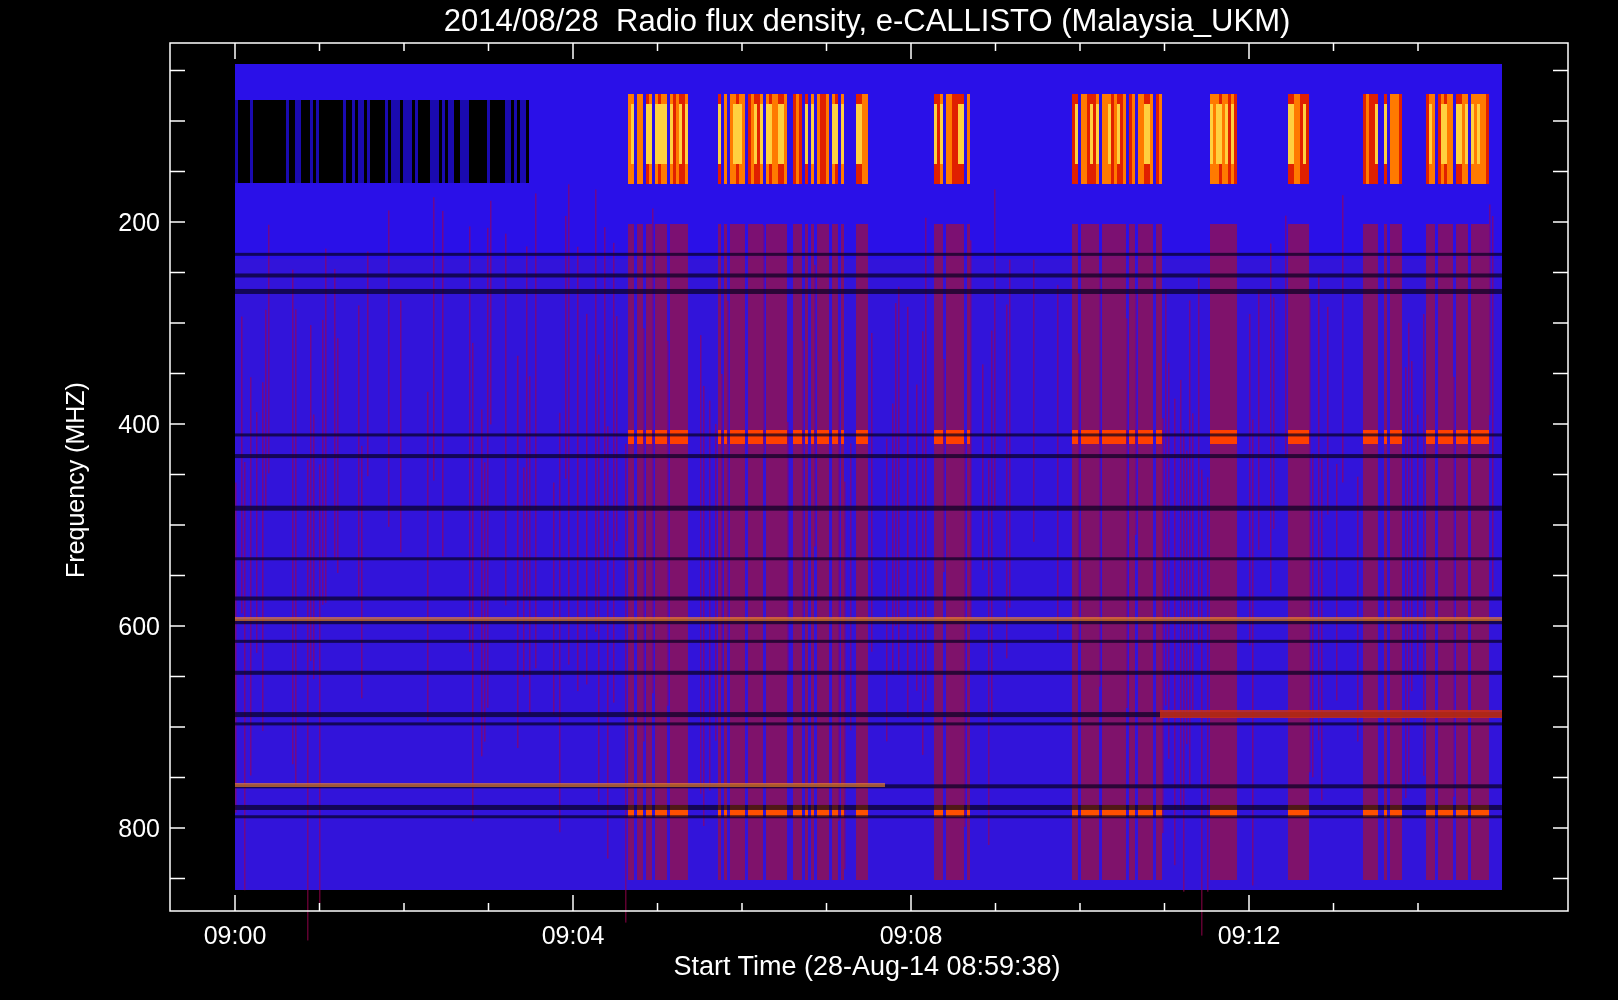 The width and height of the screenshot is (1618, 1000). I want to click on chart-title: 2014/08/28 Radio flux density, e-CALLISTO (Malaysia_UKM), so click(867, 20).